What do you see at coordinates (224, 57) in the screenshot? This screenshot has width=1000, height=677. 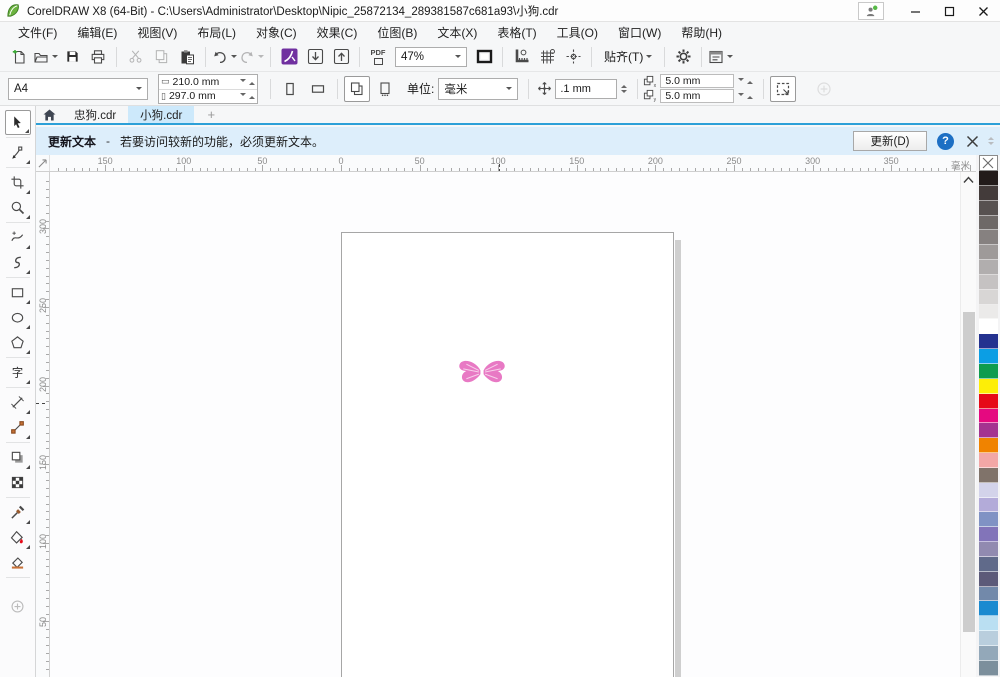 I see `undo-button` at bounding box center [224, 57].